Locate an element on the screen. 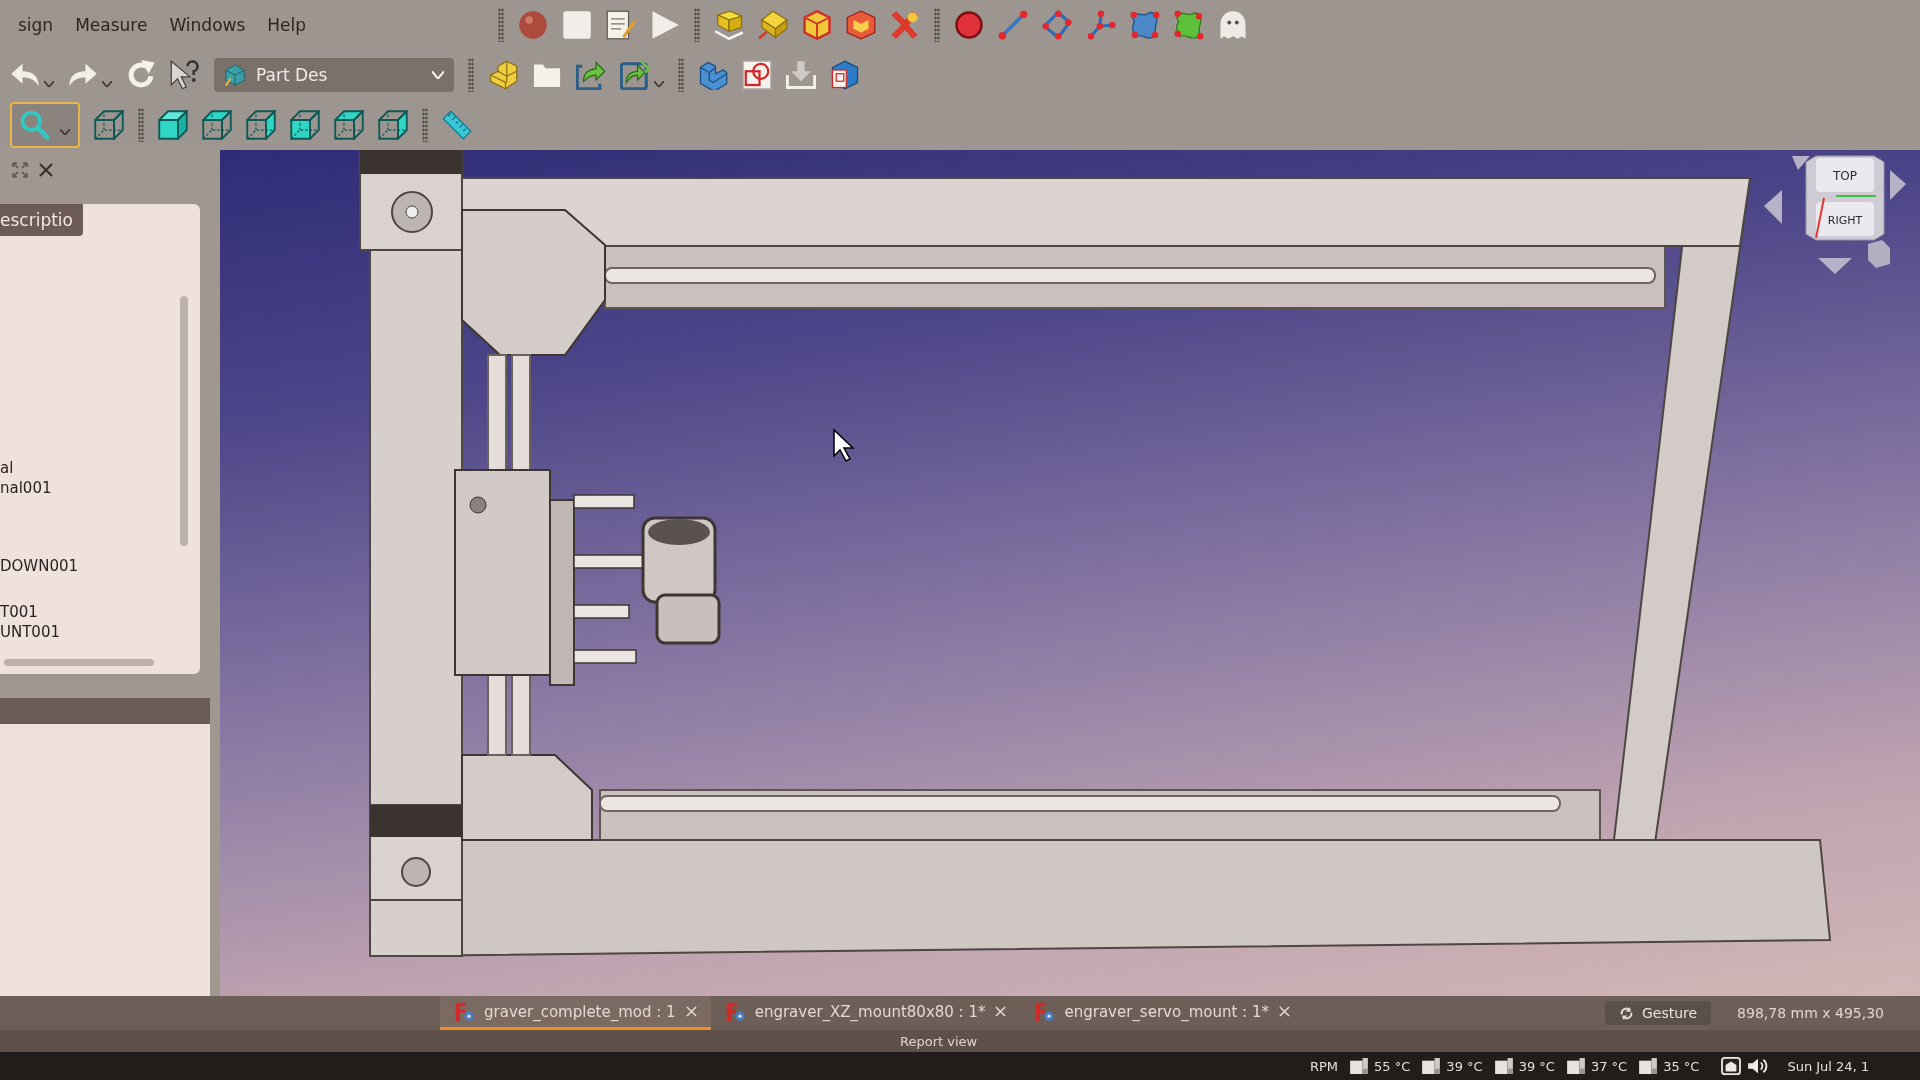 This screenshot has width=1920, height=1080. fit-all-button is located at coordinates (45, 125).